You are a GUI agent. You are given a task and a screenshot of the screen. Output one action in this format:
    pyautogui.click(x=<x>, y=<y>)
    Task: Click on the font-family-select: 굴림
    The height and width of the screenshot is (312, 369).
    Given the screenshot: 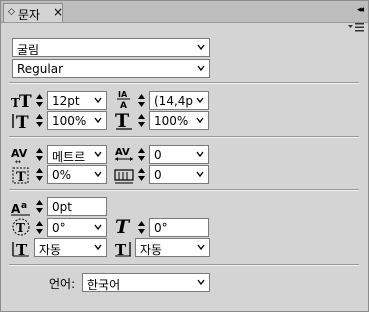 What is the action you would take?
    pyautogui.click(x=111, y=47)
    